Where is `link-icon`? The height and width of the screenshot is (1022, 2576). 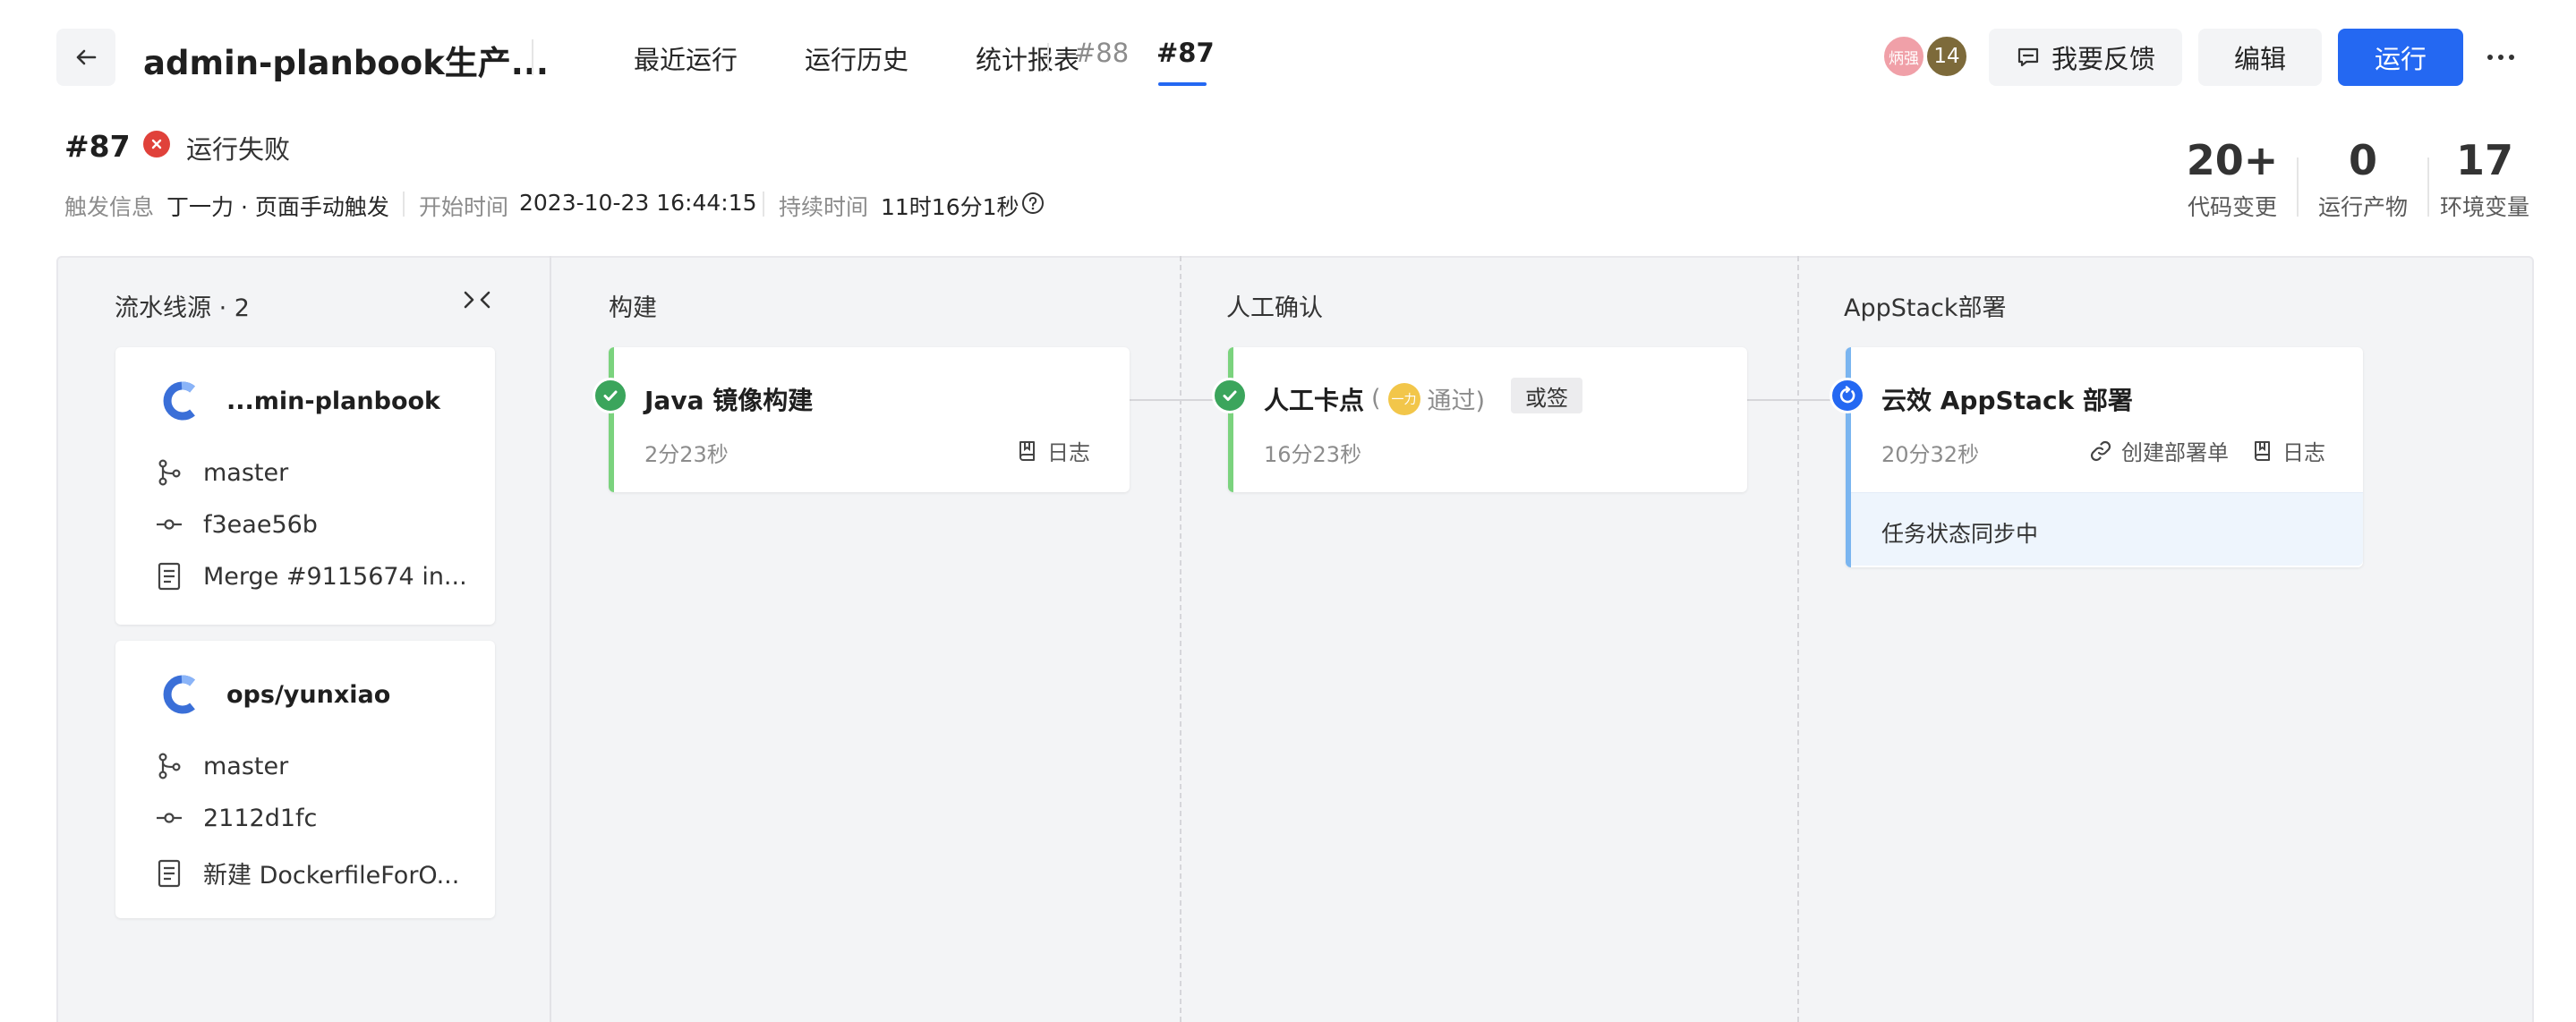 link-icon is located at coordinates (2100, 450).